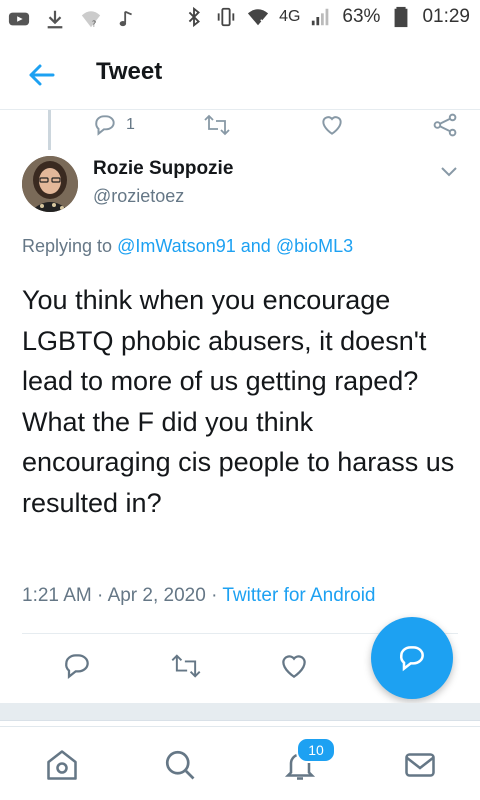  Describe the element at coordinates (401, 17) in the screenshot. I see `battery-icon` at that location.